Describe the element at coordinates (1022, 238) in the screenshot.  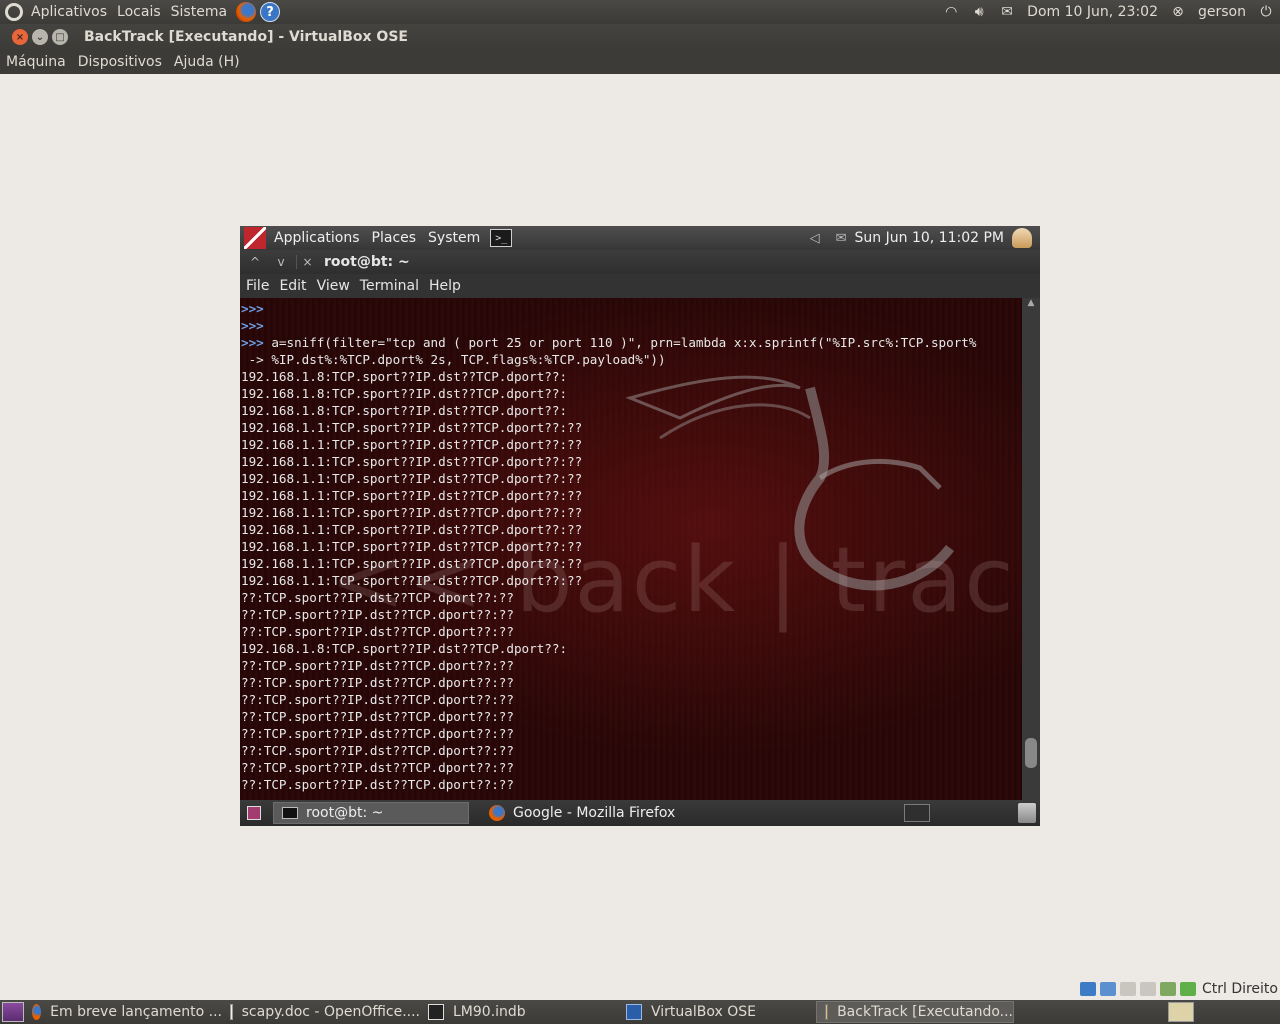
I see `user-icon` at that location.